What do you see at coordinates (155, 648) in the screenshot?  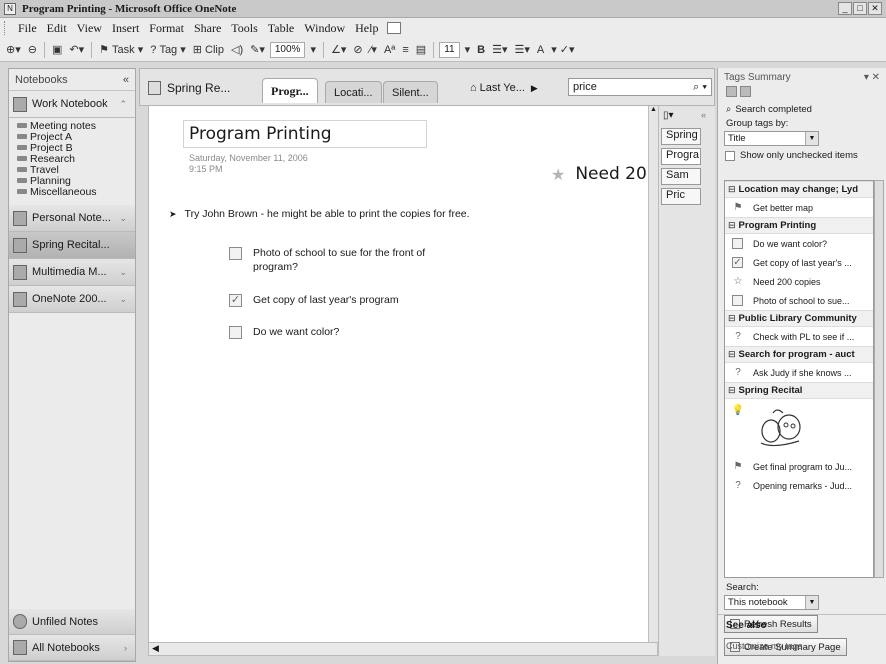 I see `scroll-left-icon: ◀` at bounding box center [155, 648].